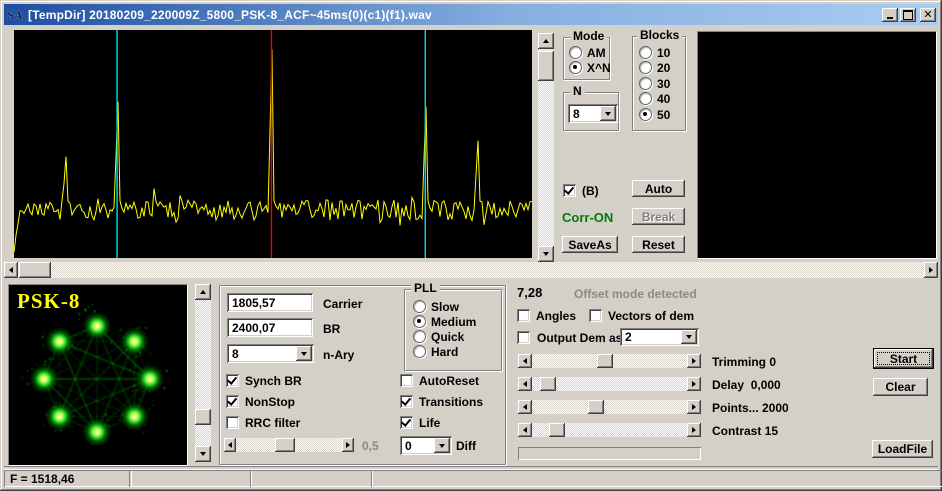 This screenshot has width=942, height=491. I want to click on output-dem-as-checkbox, so click(523, 337).